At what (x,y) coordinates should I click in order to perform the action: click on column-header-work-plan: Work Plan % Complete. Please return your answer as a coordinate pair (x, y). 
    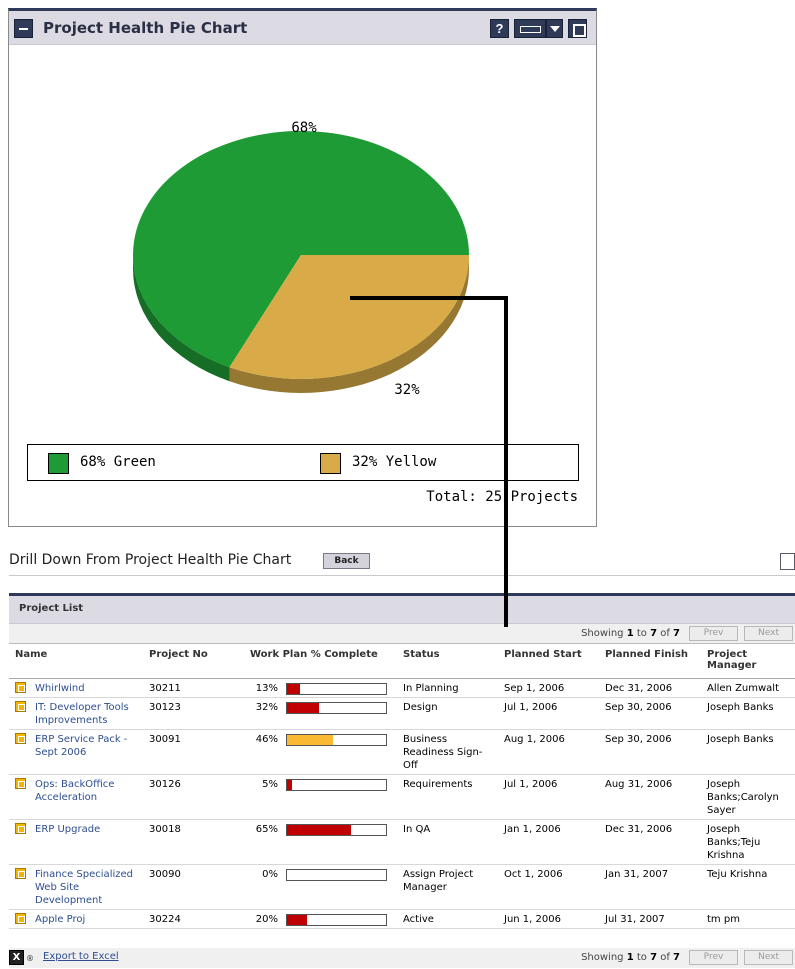
    Looking at the image, I should click on (320, 661).